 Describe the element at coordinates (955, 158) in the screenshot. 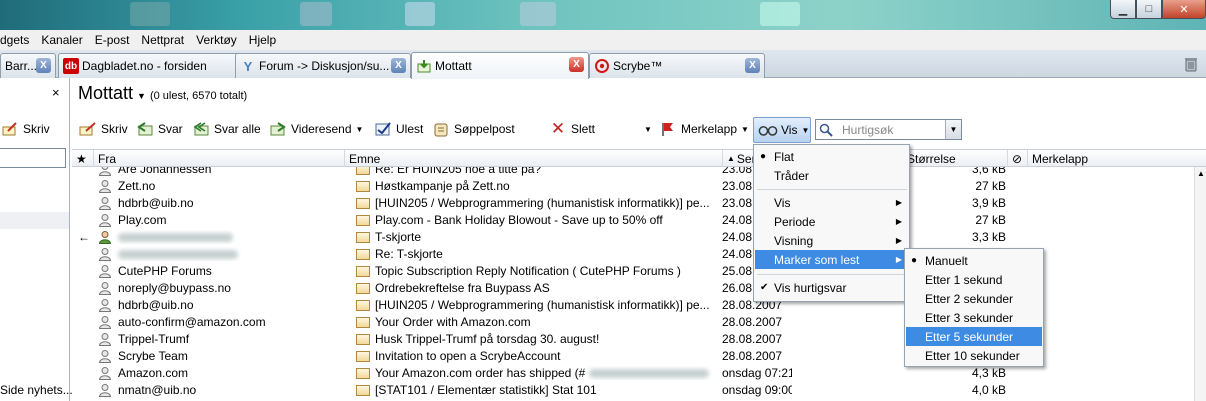

I see `size-column-header: Størrelse` at that location.